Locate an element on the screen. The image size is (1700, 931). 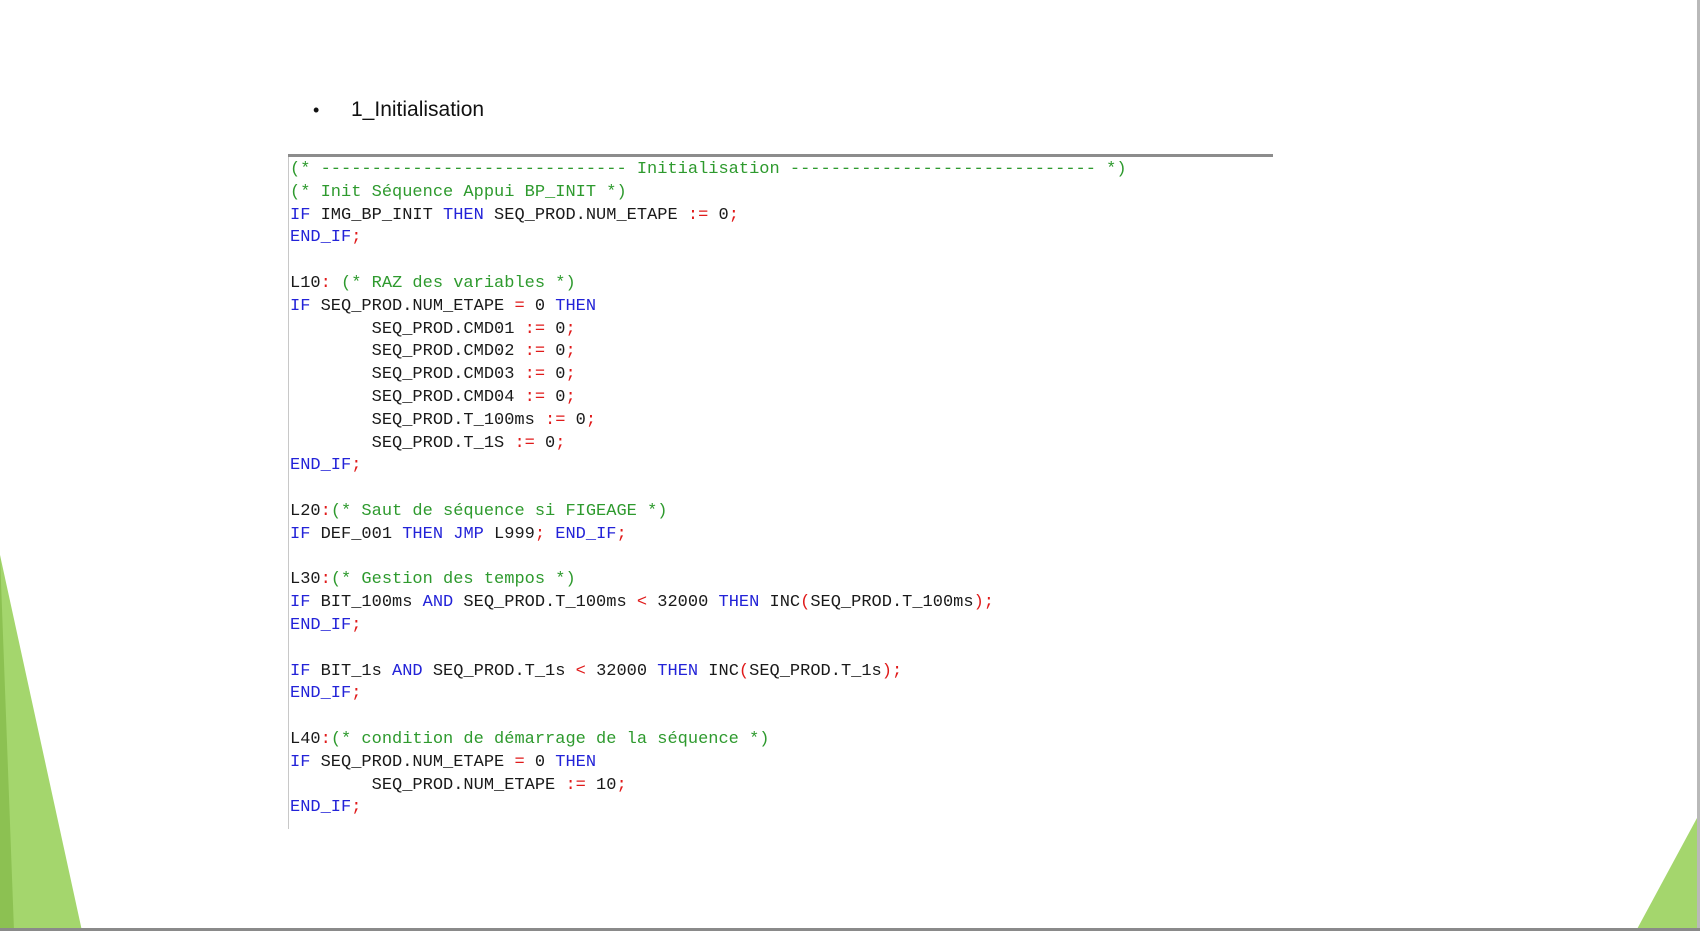
code-left-border is located at coordinates (288, 493).